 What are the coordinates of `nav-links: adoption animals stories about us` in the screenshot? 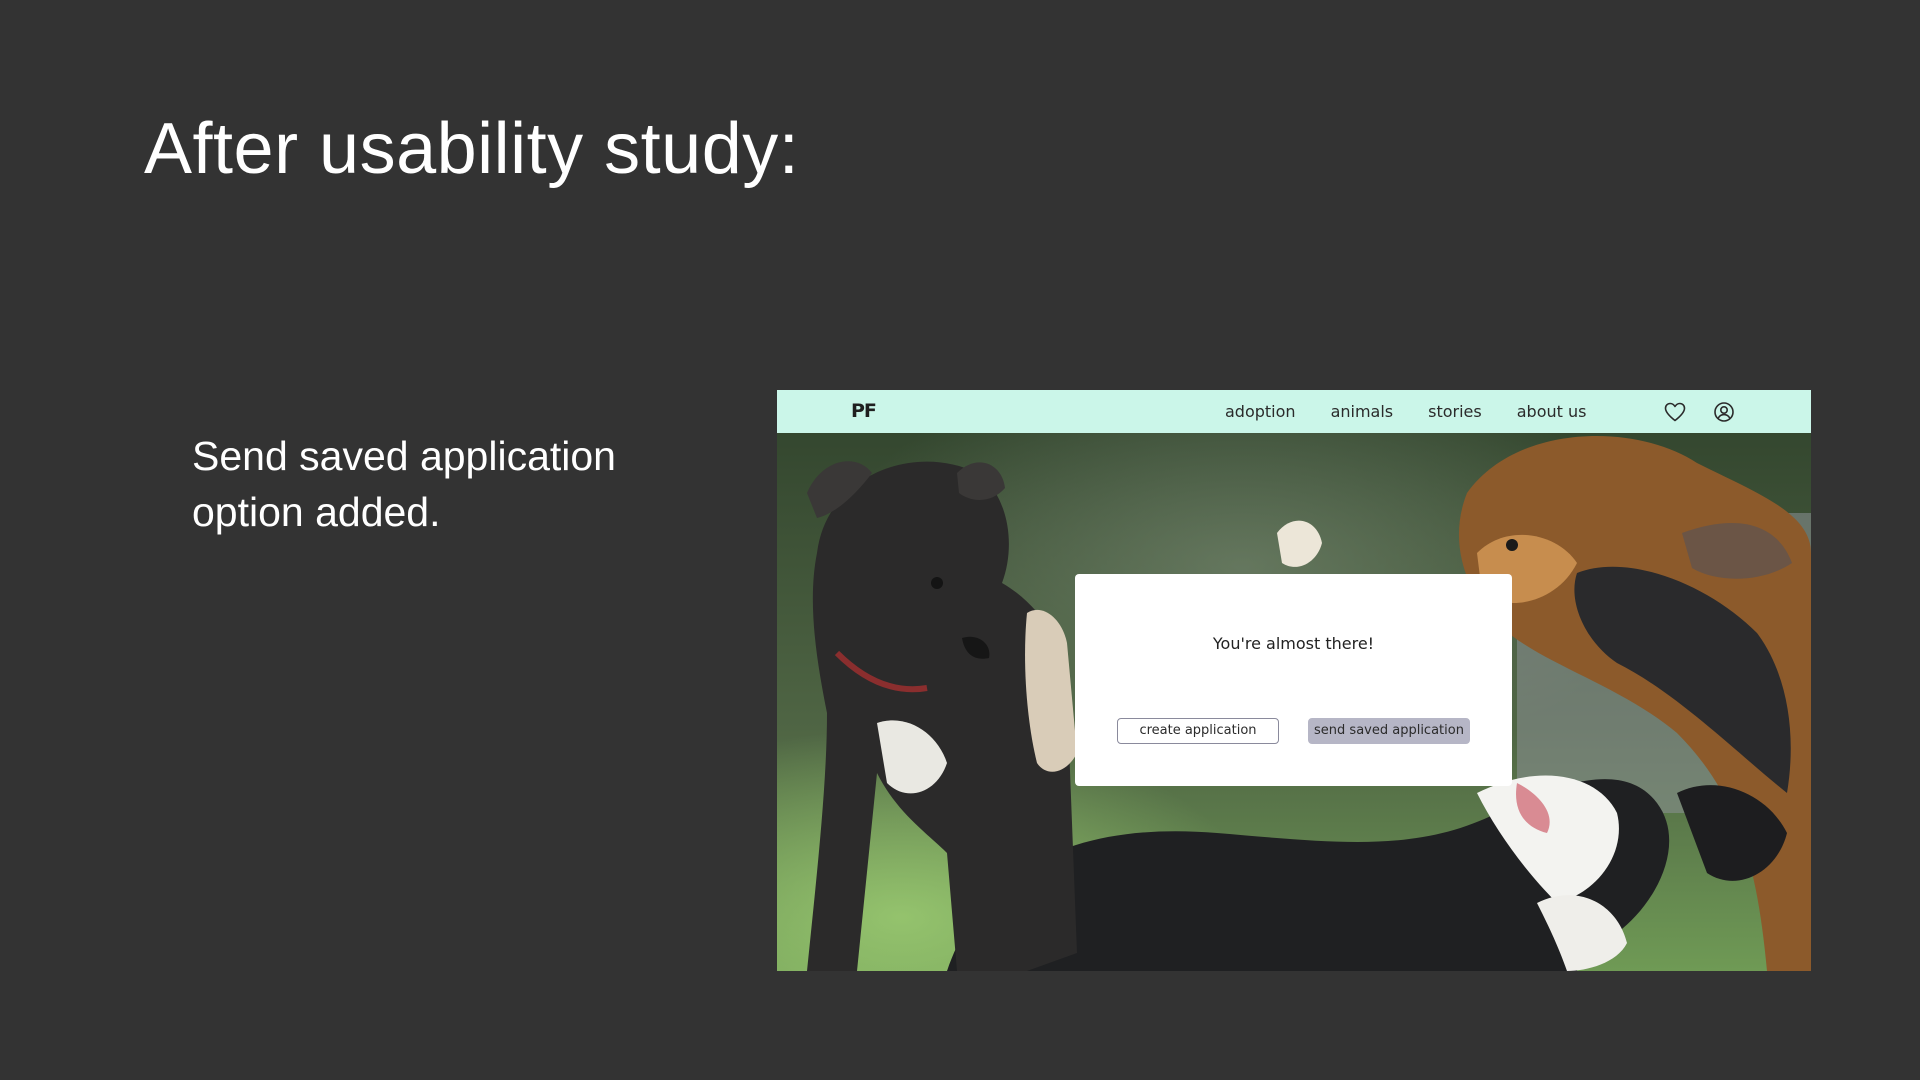 It's located at (1423, 411).